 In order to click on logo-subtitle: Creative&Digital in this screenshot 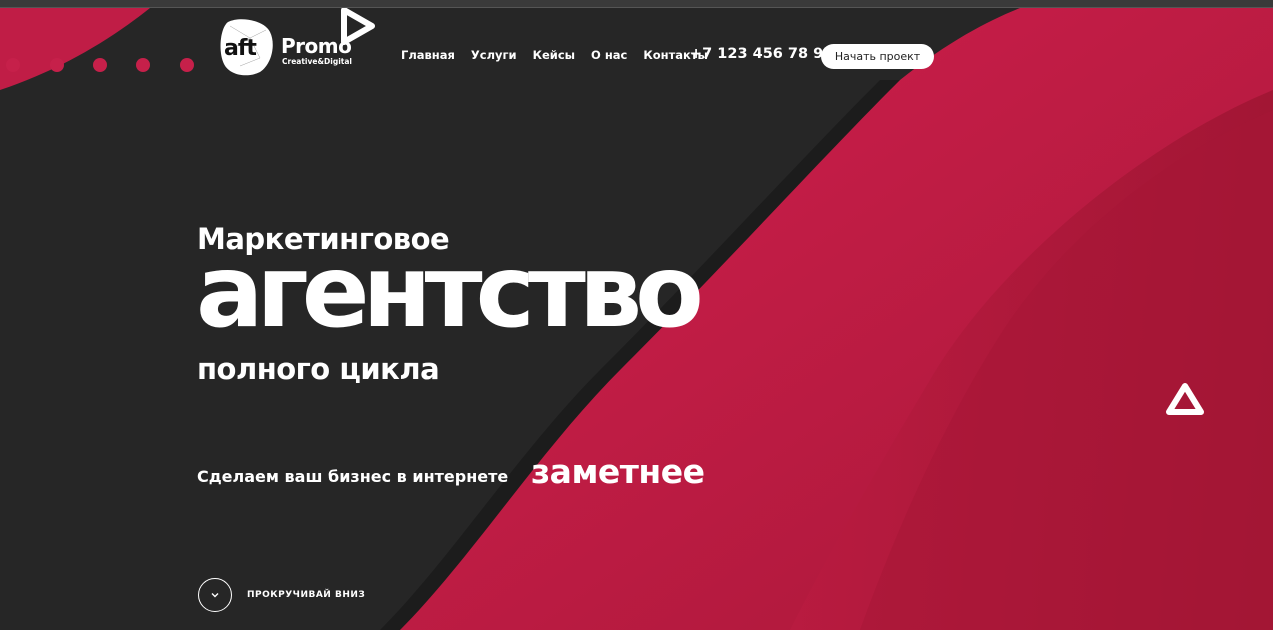, I will do `click(317, 61)`.